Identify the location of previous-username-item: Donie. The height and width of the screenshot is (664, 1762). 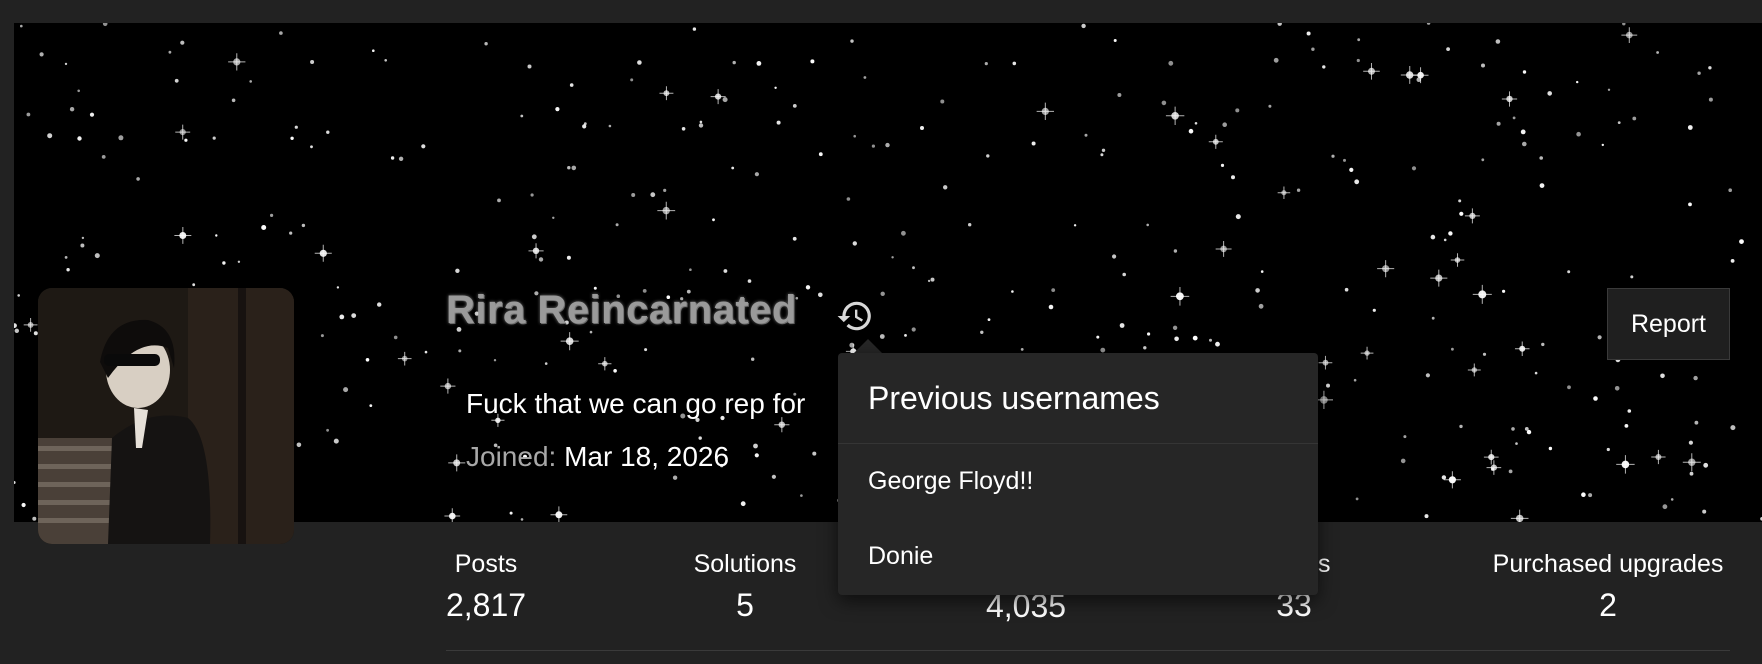
(1078, 556).